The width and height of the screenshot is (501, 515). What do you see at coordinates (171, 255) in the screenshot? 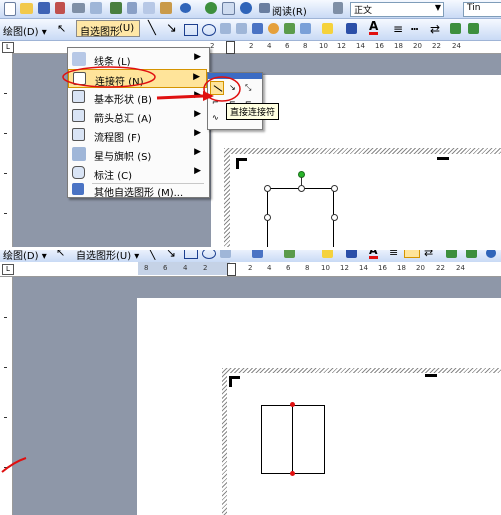
I see `arrow-icon: ↘` at bounding box center [171, 255].